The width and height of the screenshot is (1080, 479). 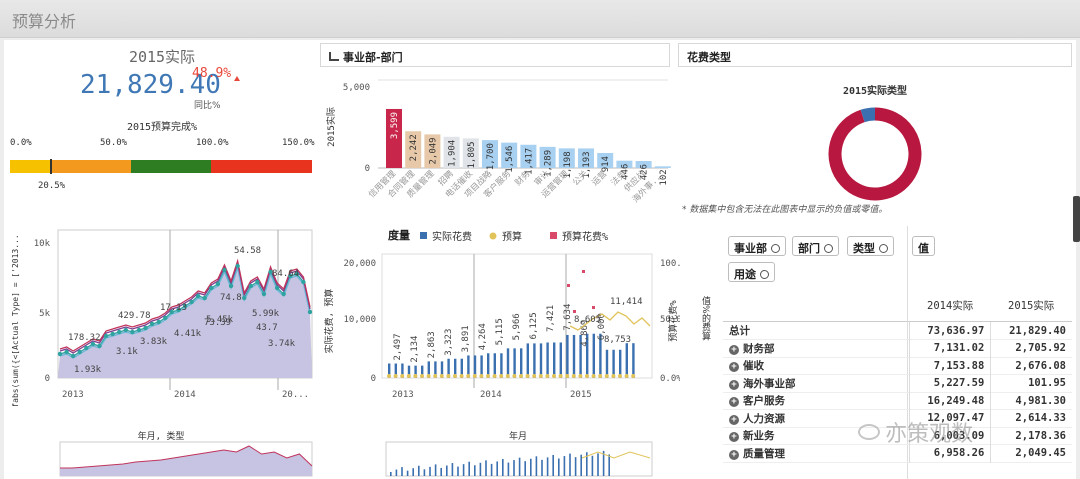 What do you see at coordinates (815, 246) in the screenshot?
I see `filter-button-subdept: 部门` at bounding box center [815, 246].